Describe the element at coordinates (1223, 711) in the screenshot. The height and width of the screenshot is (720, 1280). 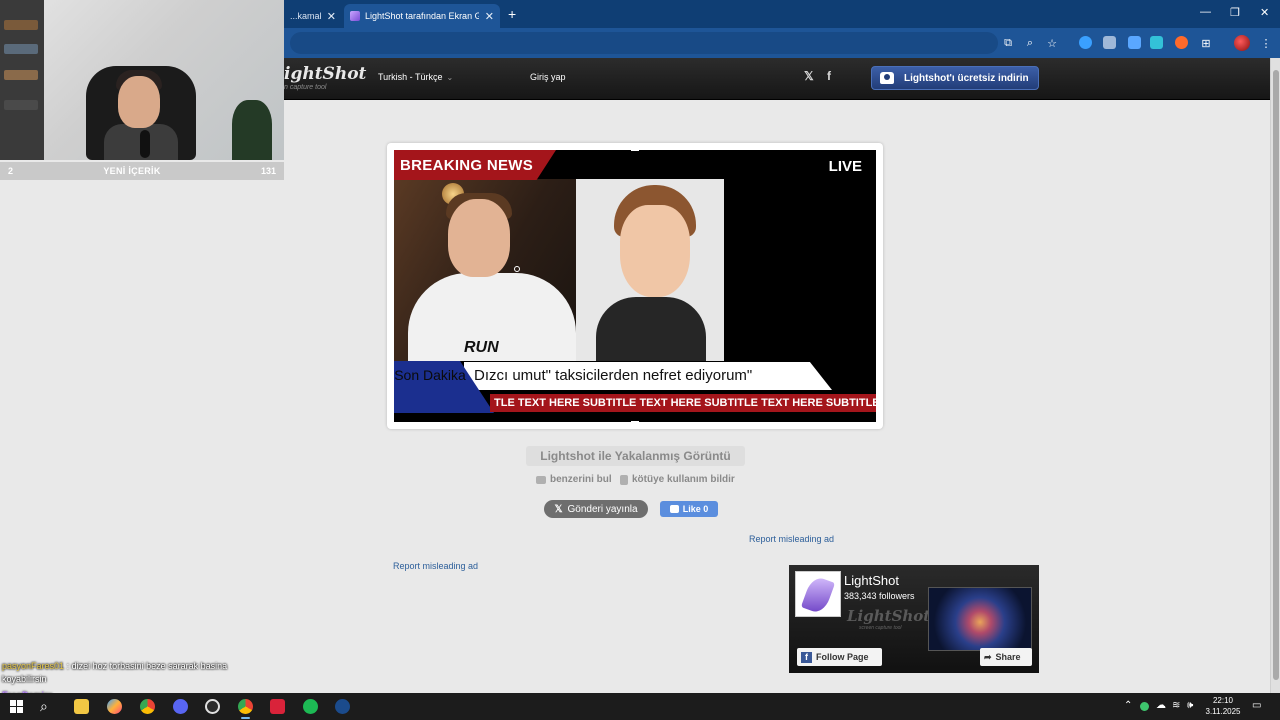
I see `clock-date: 3.11.2025` at that location.